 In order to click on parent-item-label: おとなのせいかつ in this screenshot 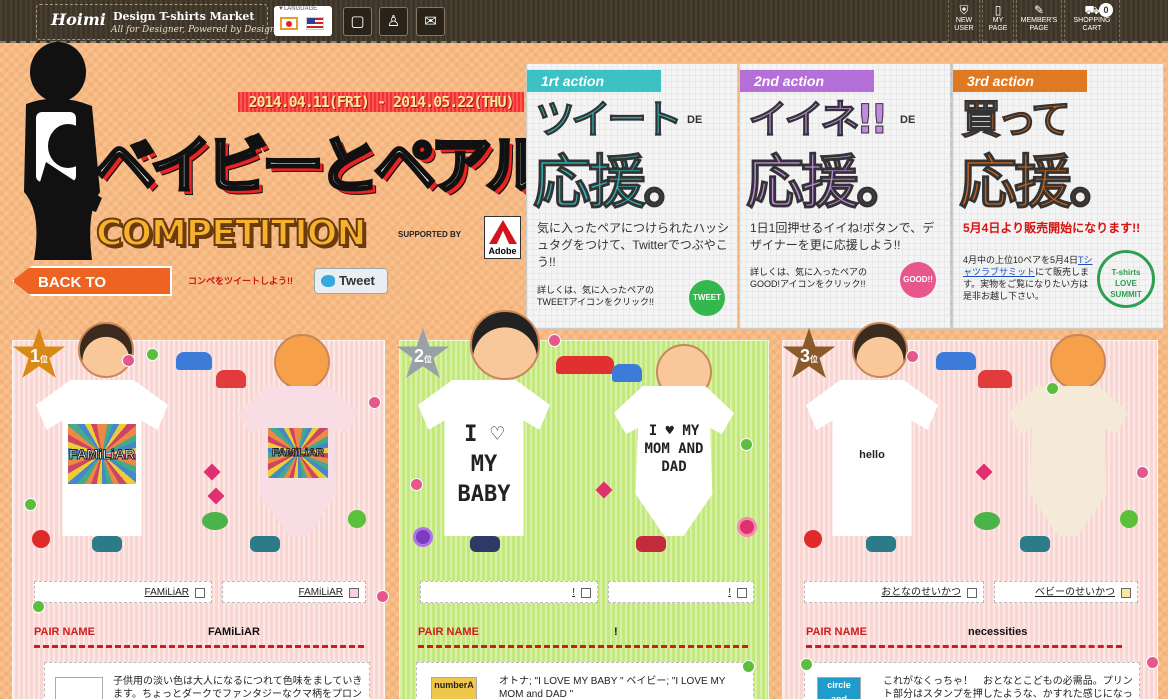, I will do `click(894, 592)`.